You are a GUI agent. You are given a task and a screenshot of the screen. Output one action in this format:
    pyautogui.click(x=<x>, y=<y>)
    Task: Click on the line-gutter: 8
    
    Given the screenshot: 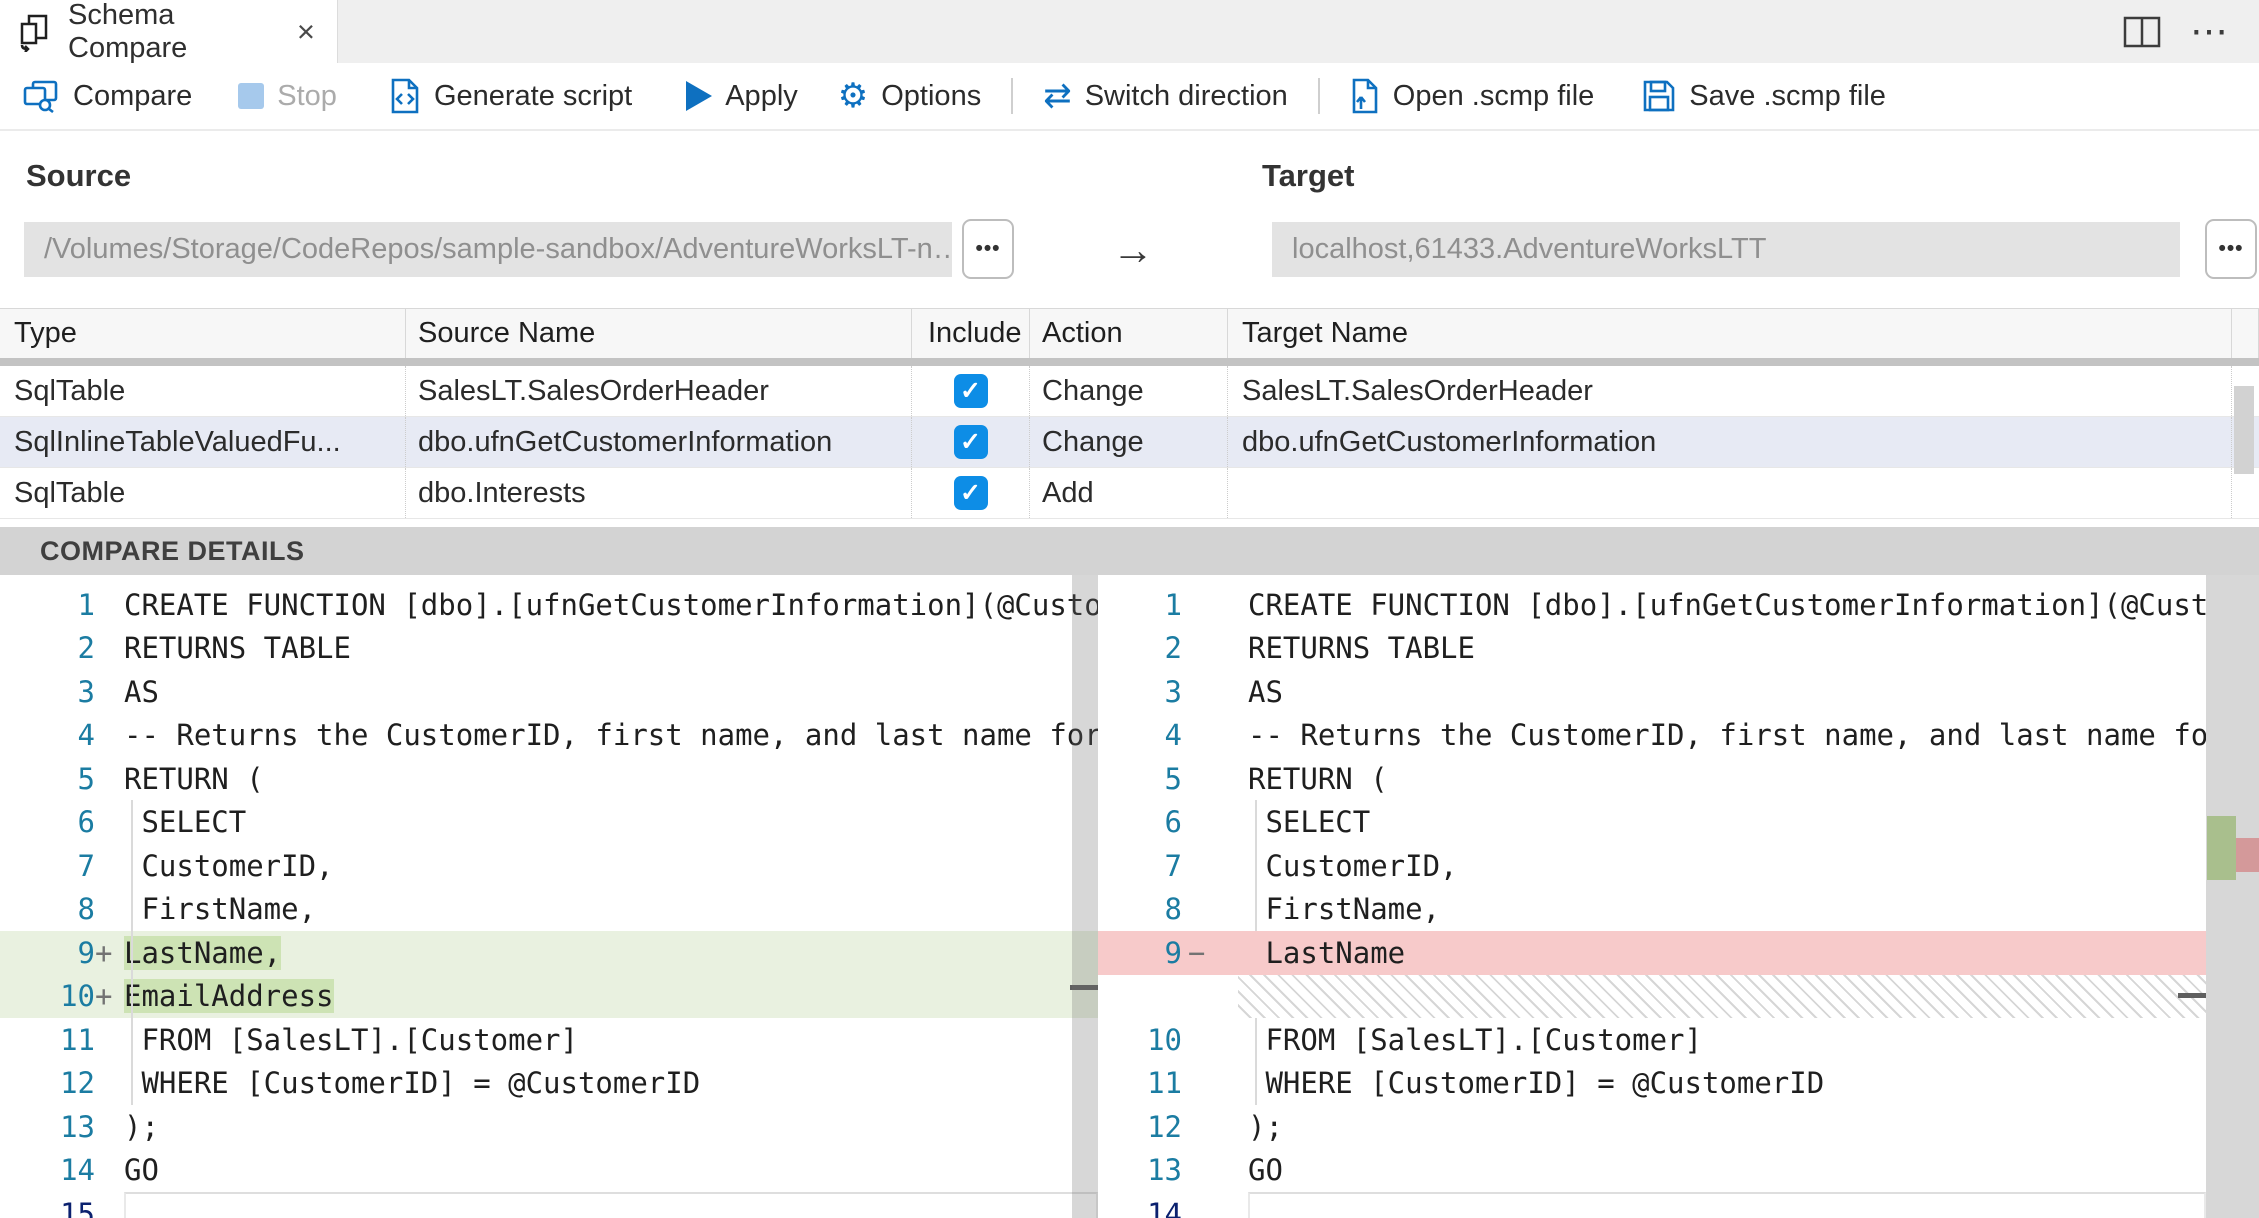 What is the action you would take?
    pyautogui.click(x=62, y=909)
    